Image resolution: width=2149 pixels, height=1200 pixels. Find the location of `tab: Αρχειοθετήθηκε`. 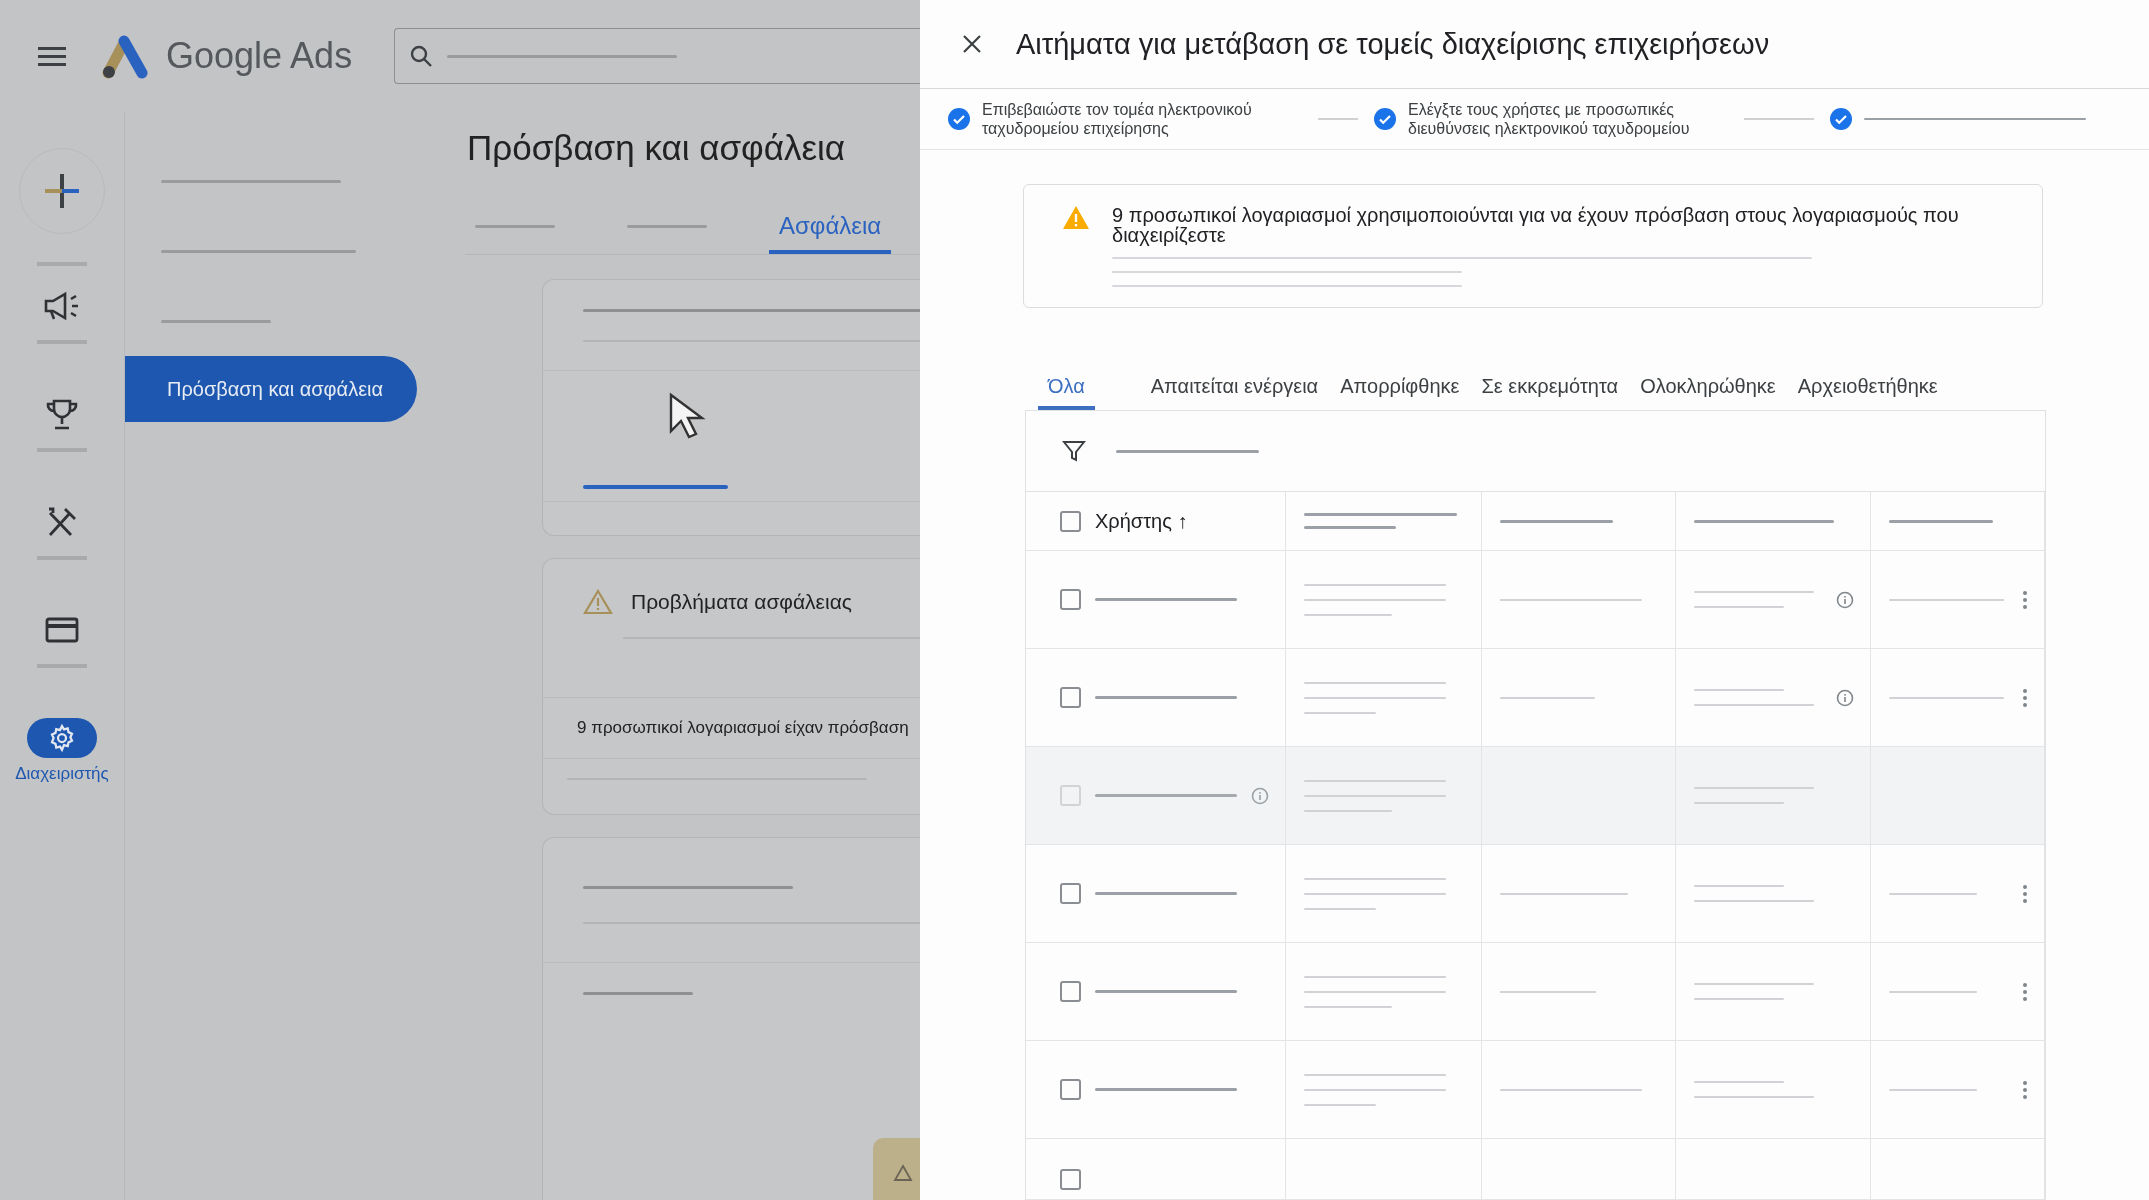

tab: Αρχειοθετήθηκε is located at coordinates (1867, 388).